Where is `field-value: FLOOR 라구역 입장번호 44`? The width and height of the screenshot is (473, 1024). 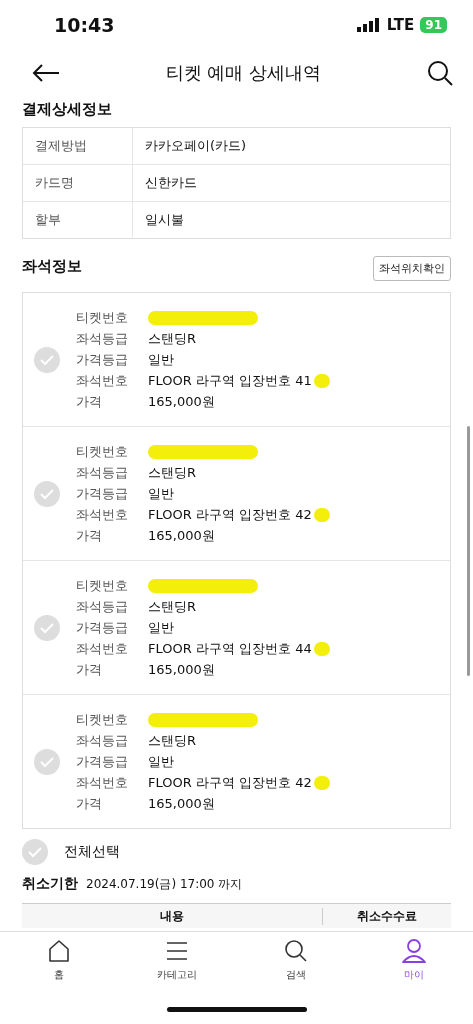 field-value: FLOOR 라구역 입장번호 44 is located at coordinates (230, 648).